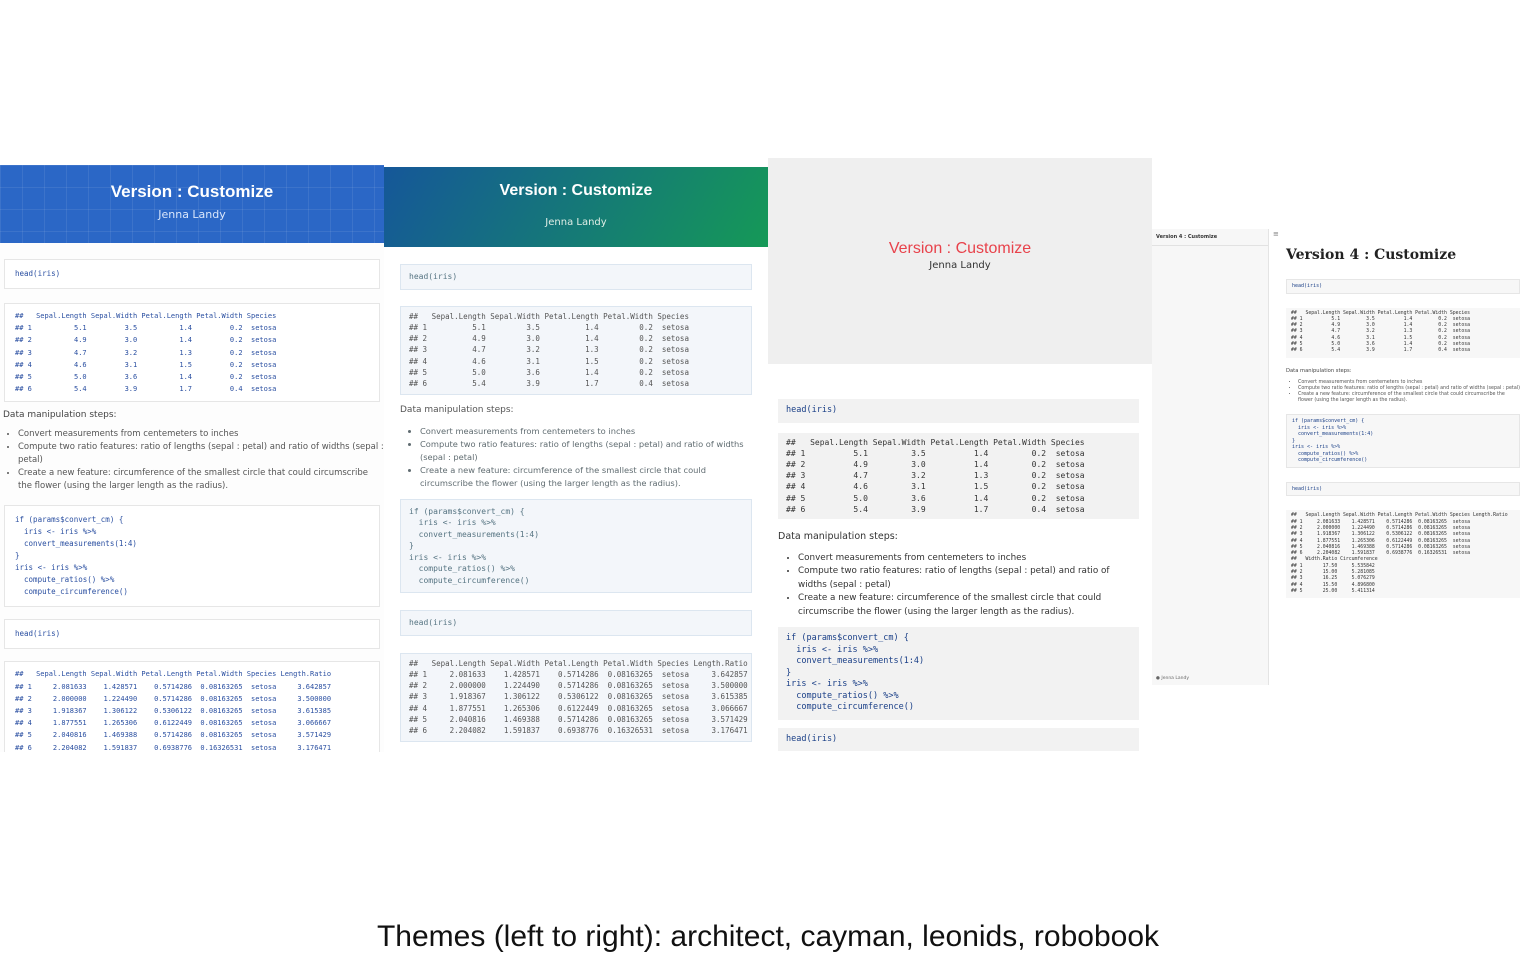 The height and width of the screenshot is (960, 1536). Describe the element at coordinates (192, 204) in the screenshot. I see `architect-header: Version : Customize Jenna Landy` at that location.